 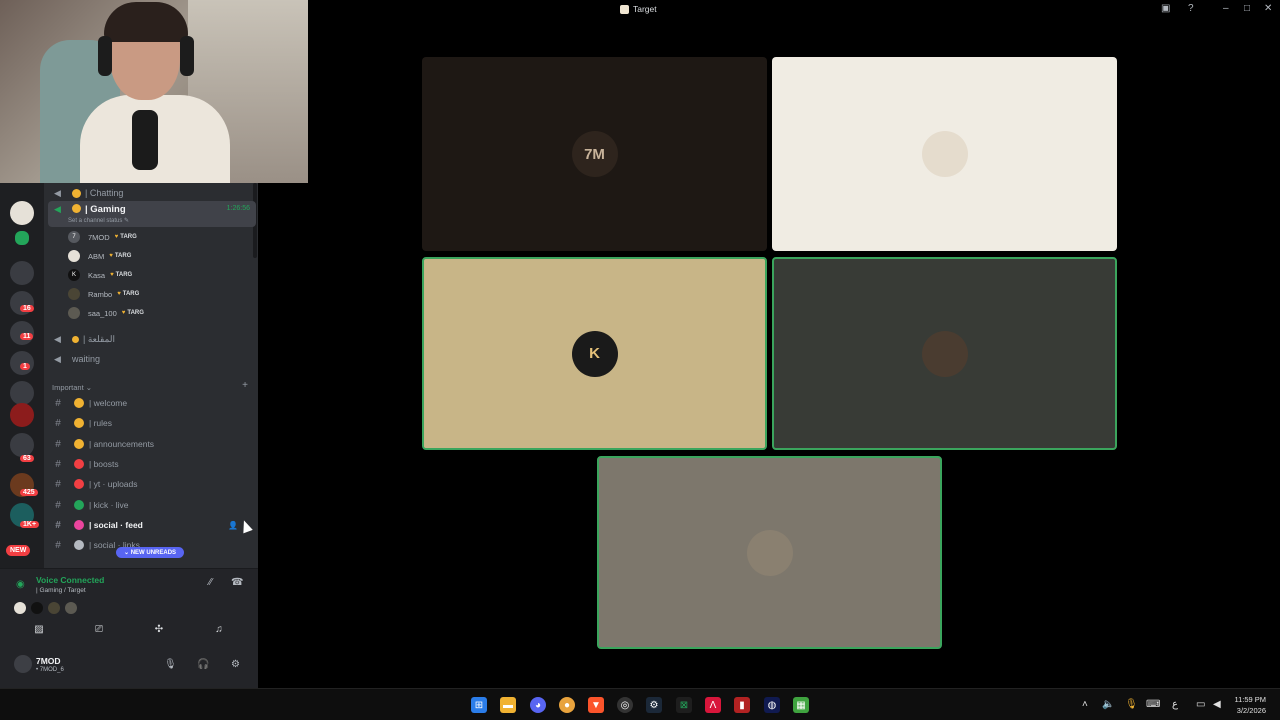 What do you see at coordinates (684, 705) in the screenshot?
I see `xbox-icon: ⊠` at bounding box center [684, 705].